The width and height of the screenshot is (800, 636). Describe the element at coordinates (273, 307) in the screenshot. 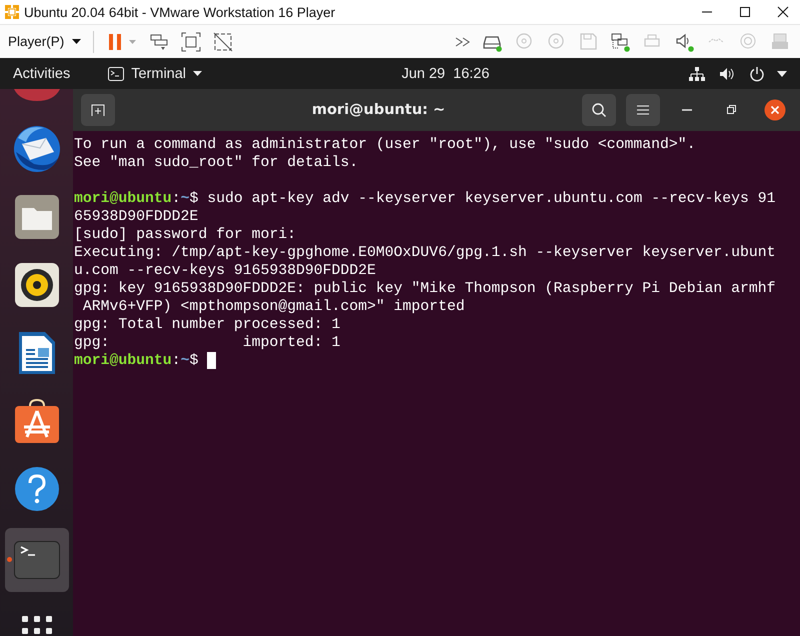

I see `terminal-text: ARMv6+VFP) <mpthompson@gmail.com>" imported` at that location.